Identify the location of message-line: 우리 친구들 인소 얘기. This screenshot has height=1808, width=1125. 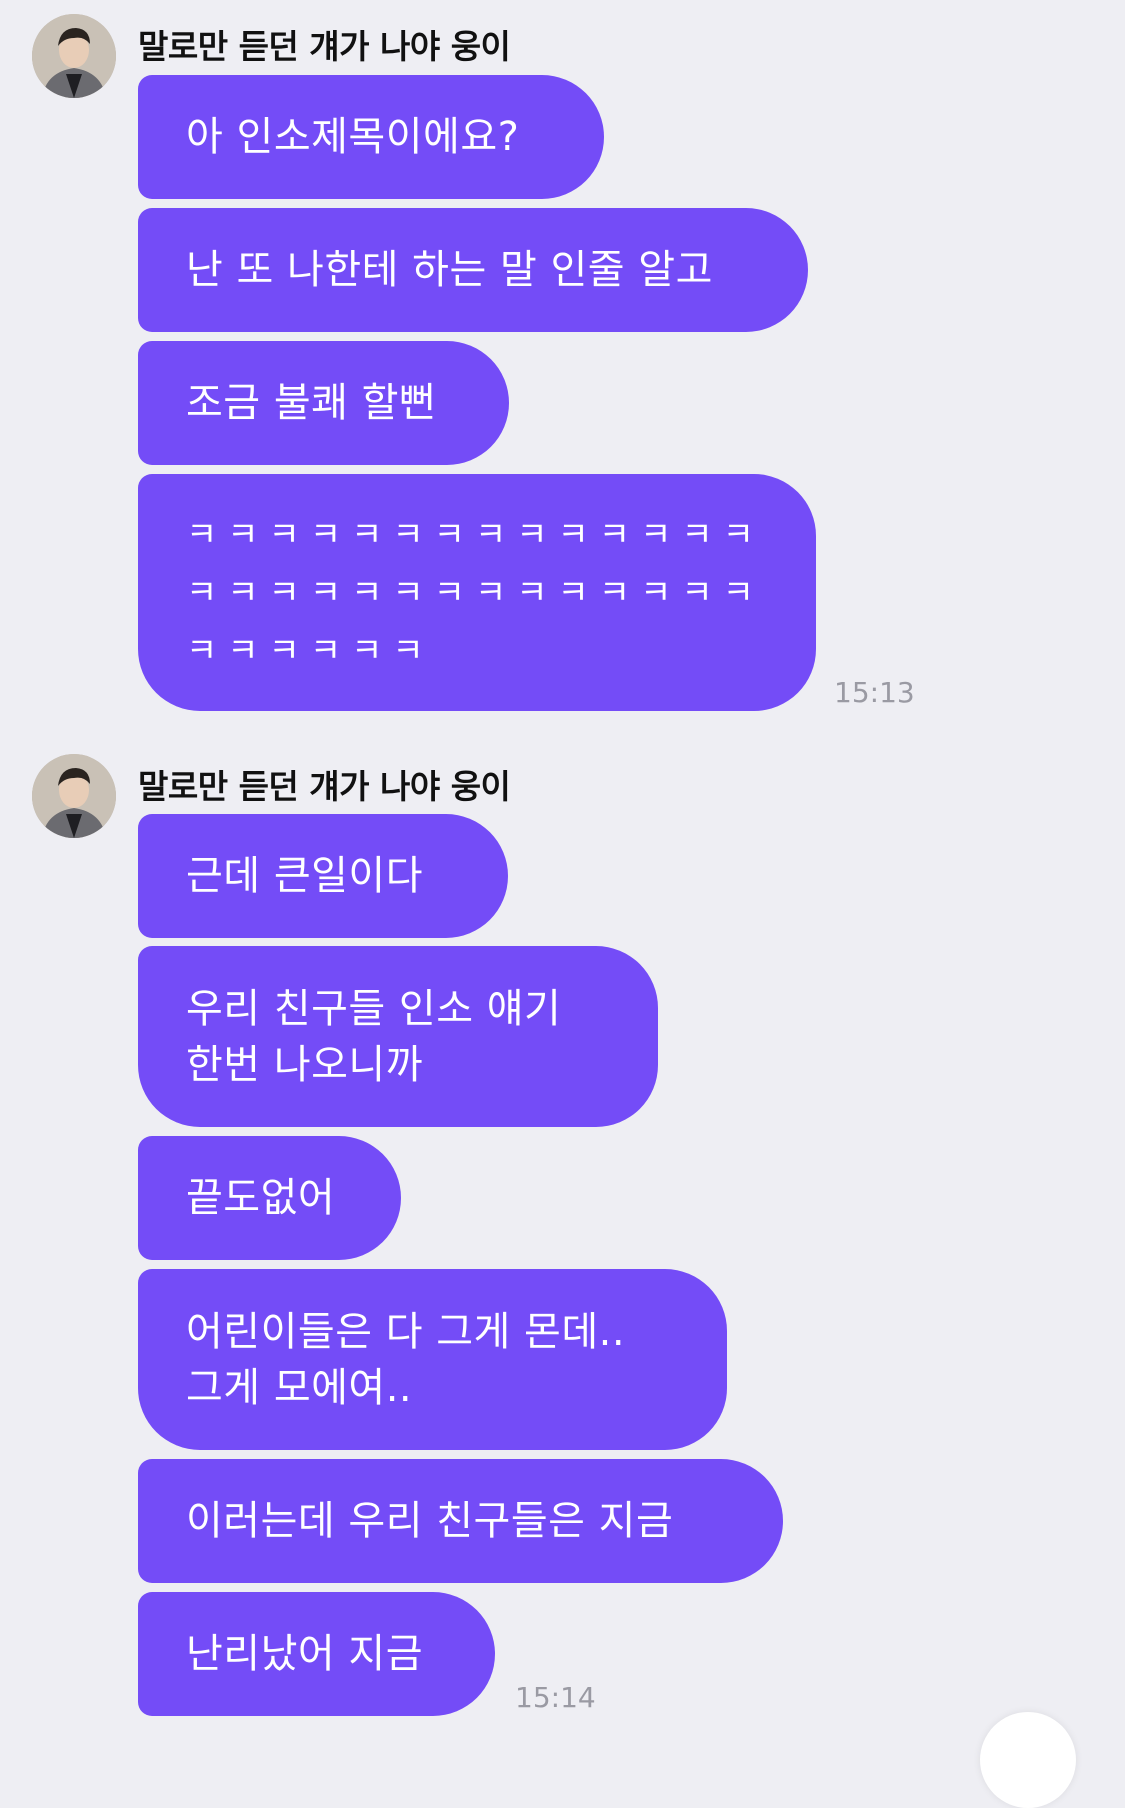
(374, 1008).